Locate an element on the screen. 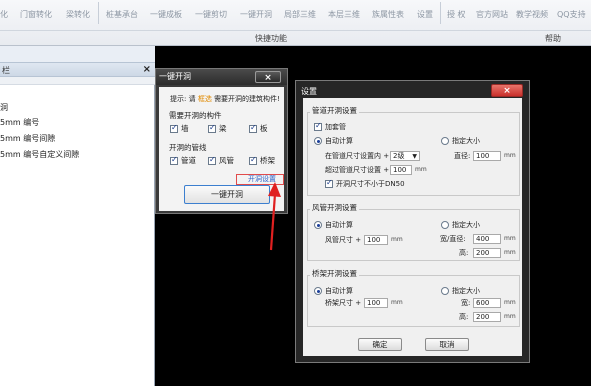  duct-label: 风管 is located at coordinates (226, 160).